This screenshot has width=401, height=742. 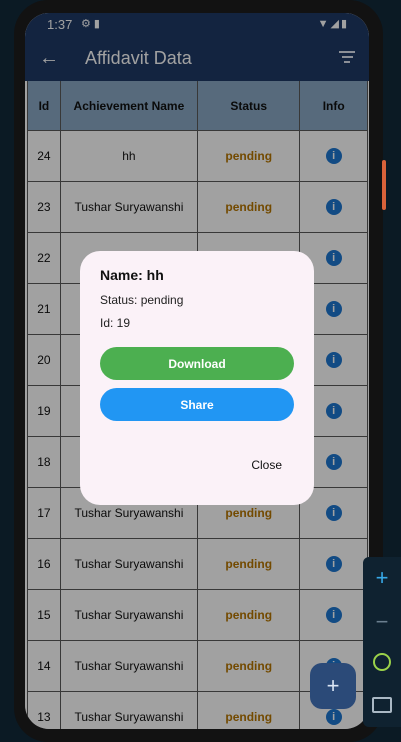 What do you see at coordinates (197, 404) in the screenshot?
I see `share-button: Share` at bounding box center [197, 404].